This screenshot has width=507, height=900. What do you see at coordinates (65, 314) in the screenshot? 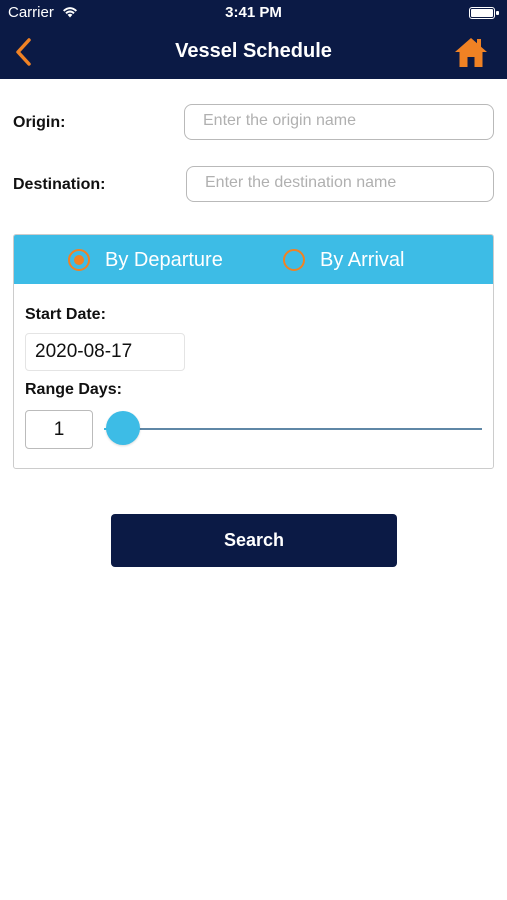
I see `start-date-label: Start Date:` at bounding box center [65, 314].